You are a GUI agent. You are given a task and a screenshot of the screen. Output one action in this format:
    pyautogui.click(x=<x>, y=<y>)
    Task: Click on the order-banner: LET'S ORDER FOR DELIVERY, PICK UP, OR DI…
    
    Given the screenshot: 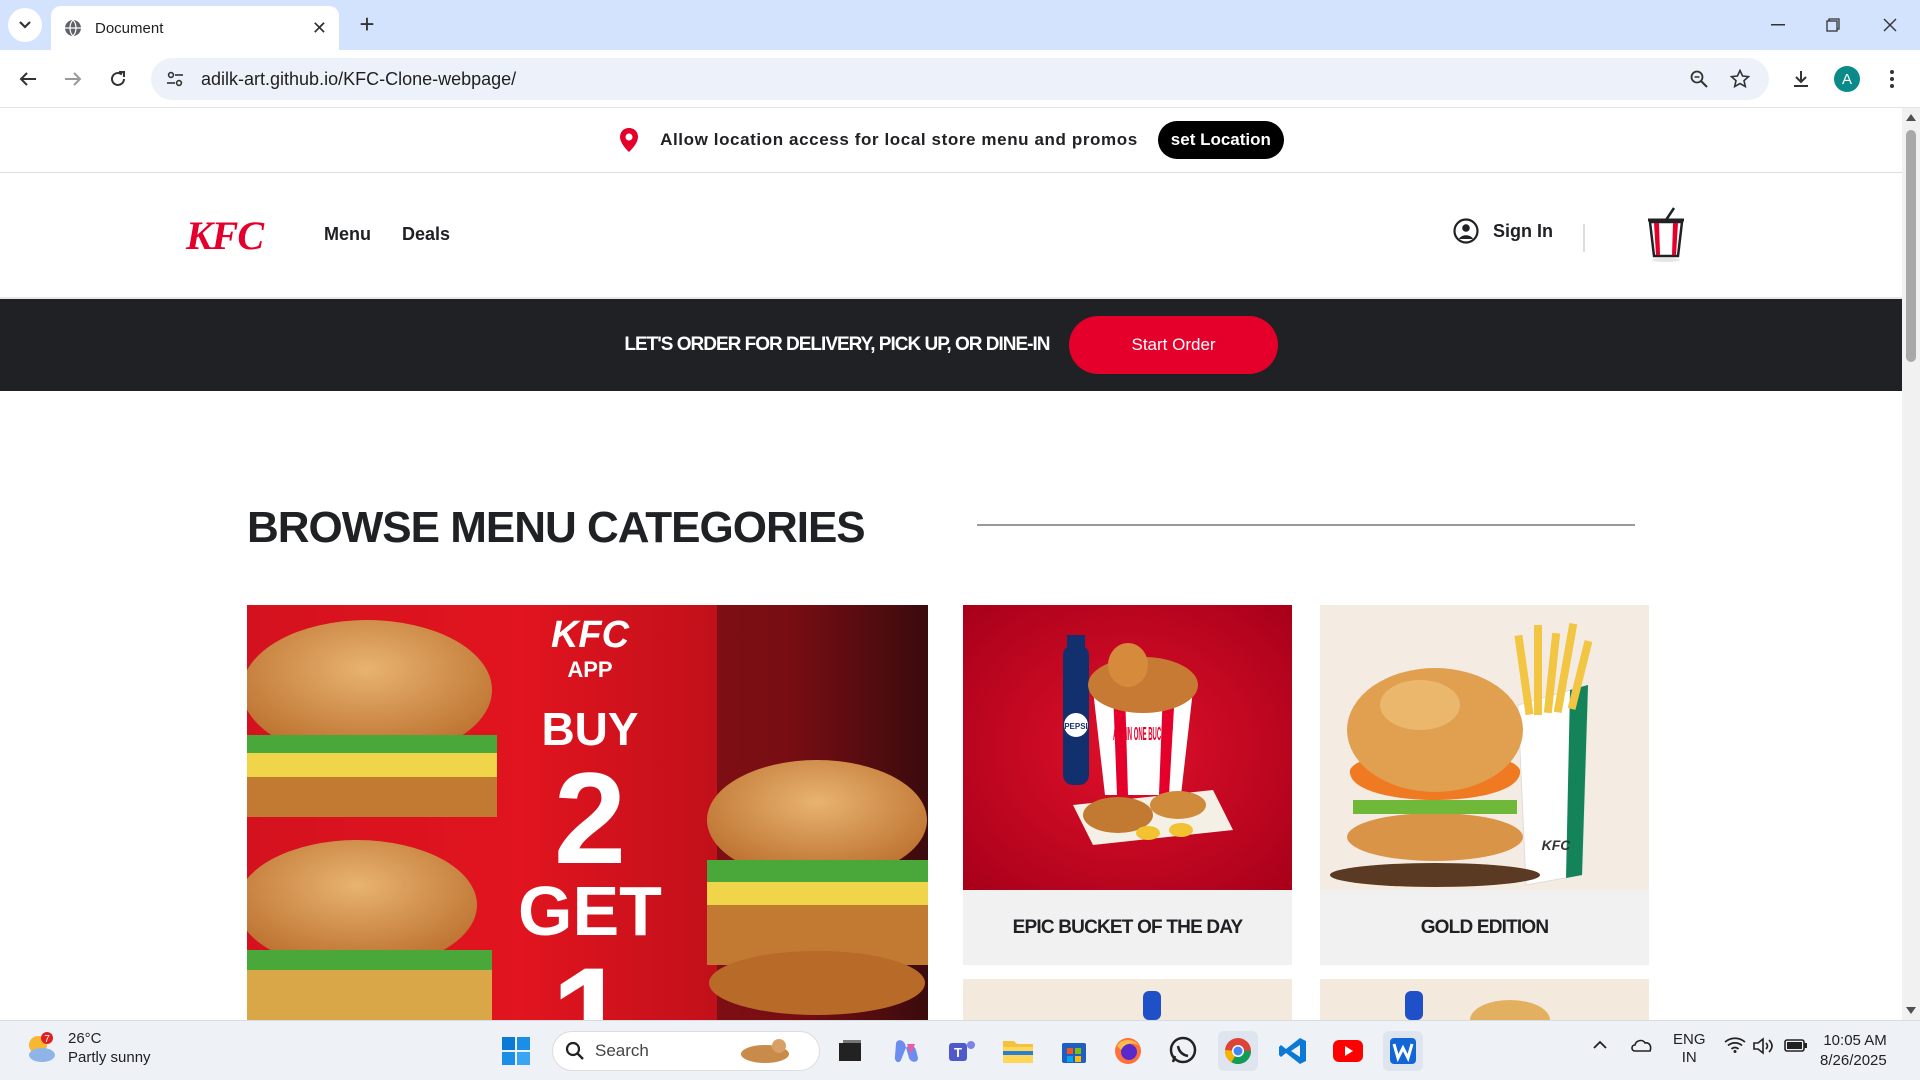 What is the action you would take?
    pyautogui.click(x=951, y=345)
    